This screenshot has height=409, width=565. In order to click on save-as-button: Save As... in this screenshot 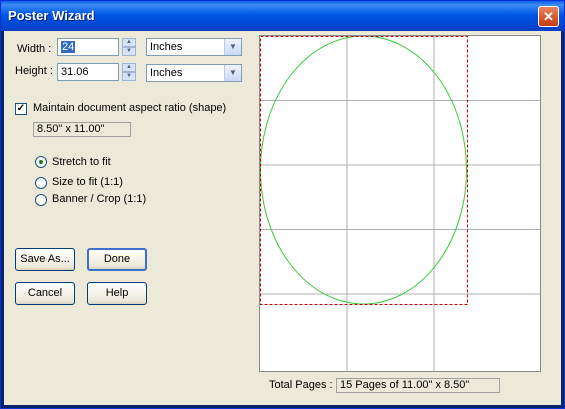, I will do `click(45, 259)`.